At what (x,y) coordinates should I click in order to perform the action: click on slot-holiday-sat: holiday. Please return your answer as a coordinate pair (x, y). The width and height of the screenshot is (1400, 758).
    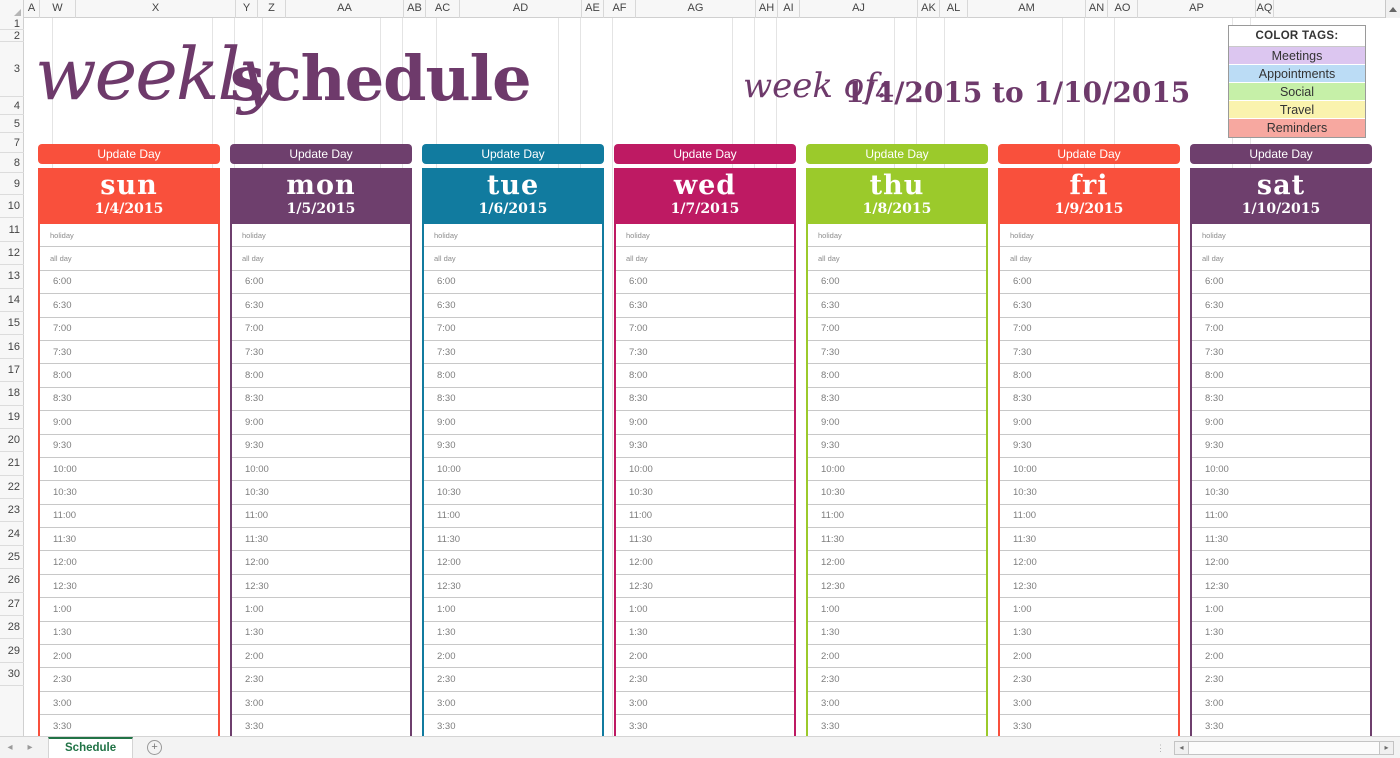
    Looking at the image, I should click on (1281, 236).